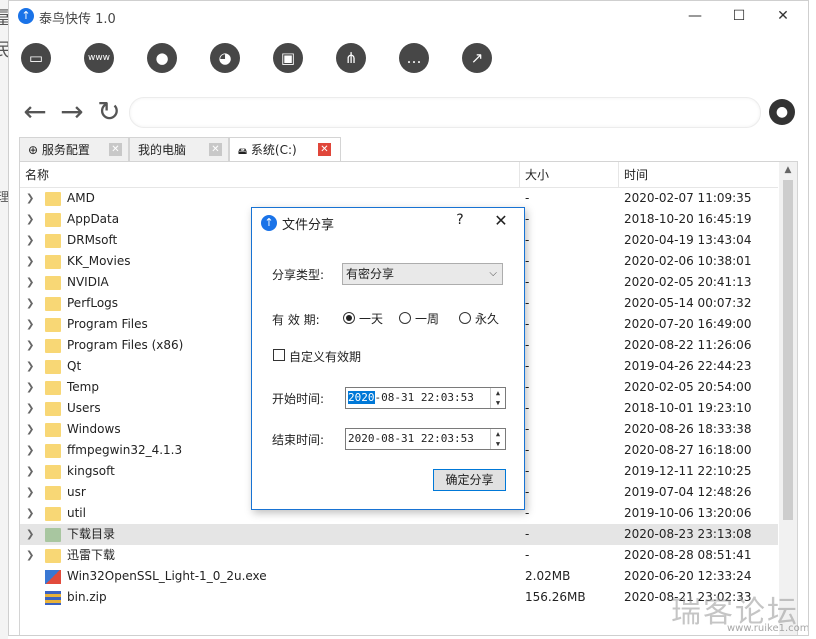 The height and width of the screenshot is (639, 816). I want to click on table-row: bin.zip 156.26MB 2020-08-21 23:02:33, so click(399, 597).